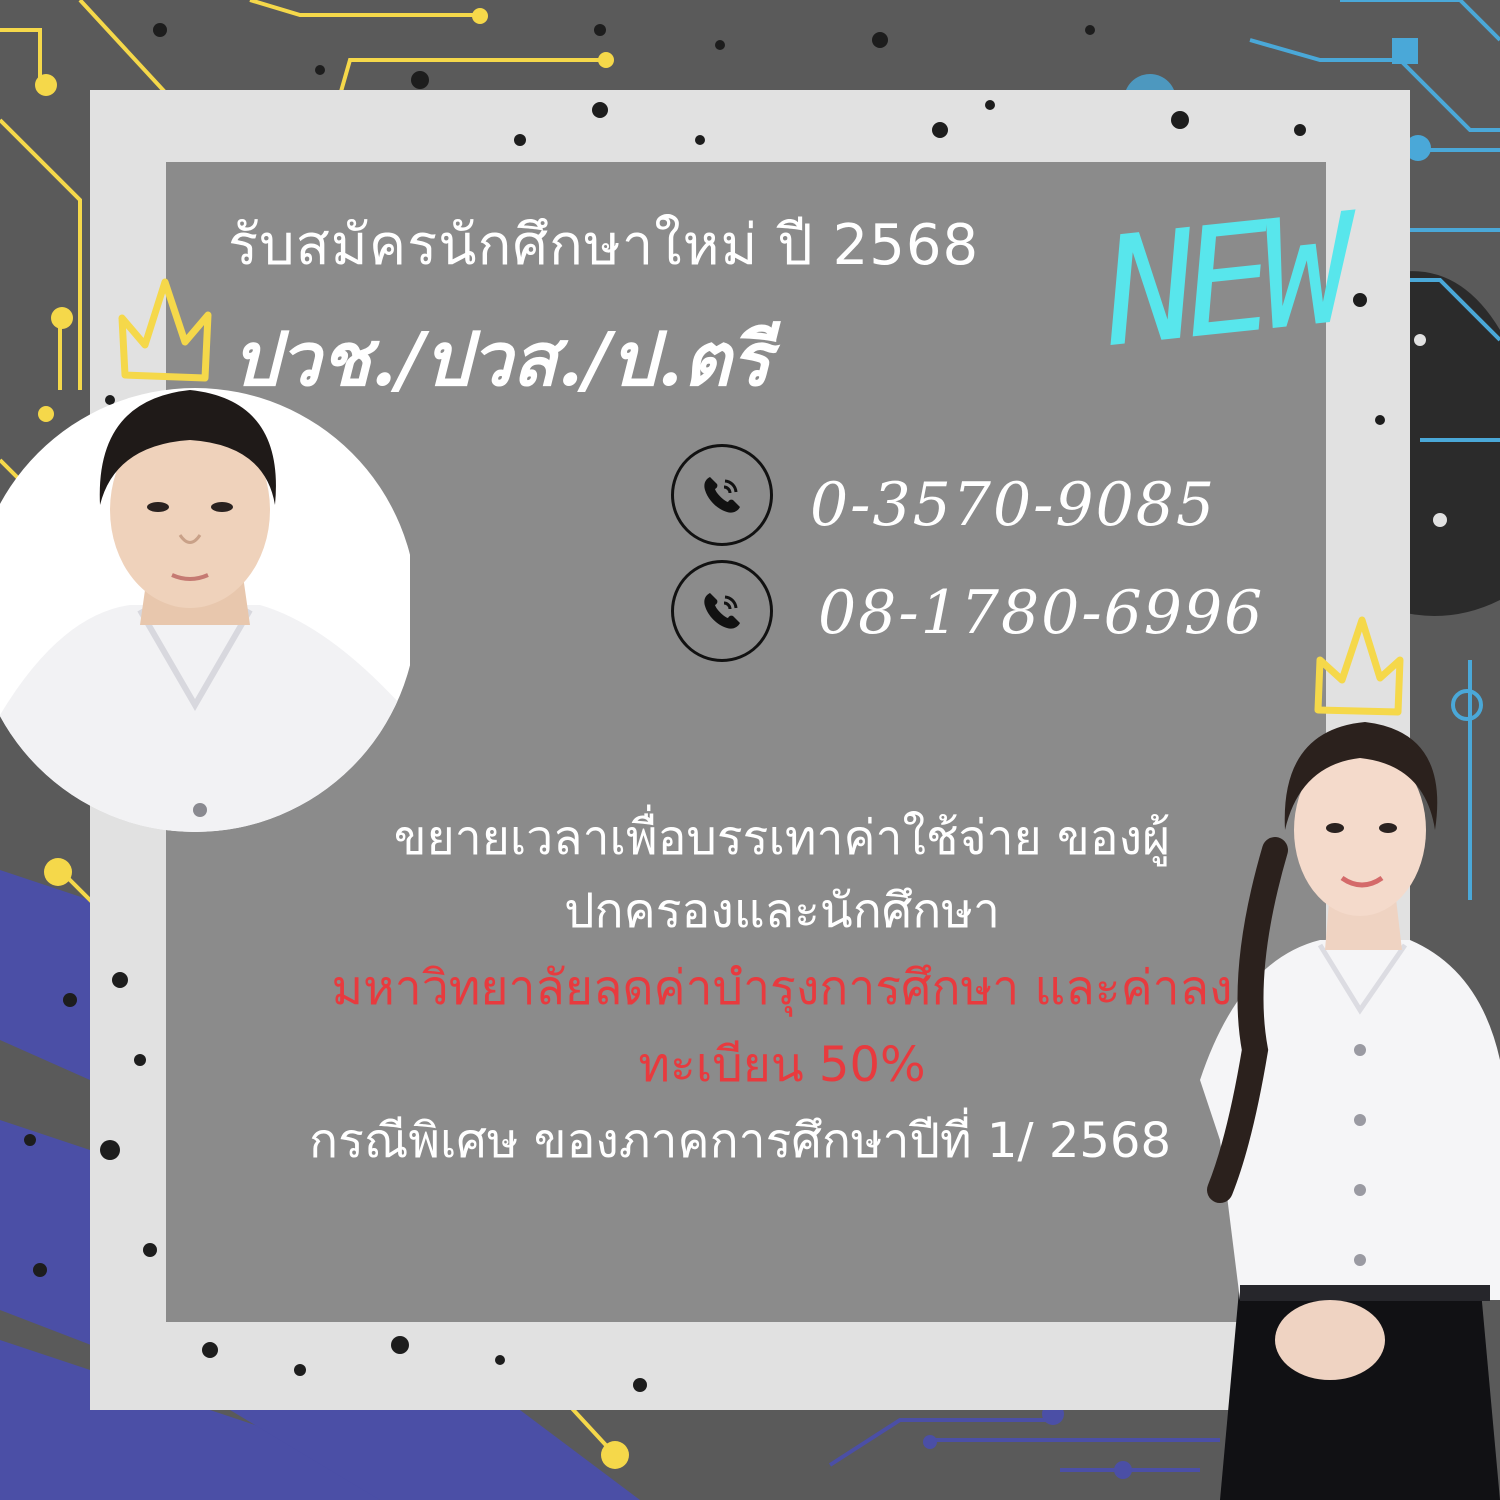 The width and height of the screenshot is (1500, 1500). What do you see at coordinates (740, 1141) in the screenshot?
I see `notice-line-term: กรณีพิเศษ ของภาคการศึกษาปีที่ 1/ 2568` at bounding box center [740, 1141].